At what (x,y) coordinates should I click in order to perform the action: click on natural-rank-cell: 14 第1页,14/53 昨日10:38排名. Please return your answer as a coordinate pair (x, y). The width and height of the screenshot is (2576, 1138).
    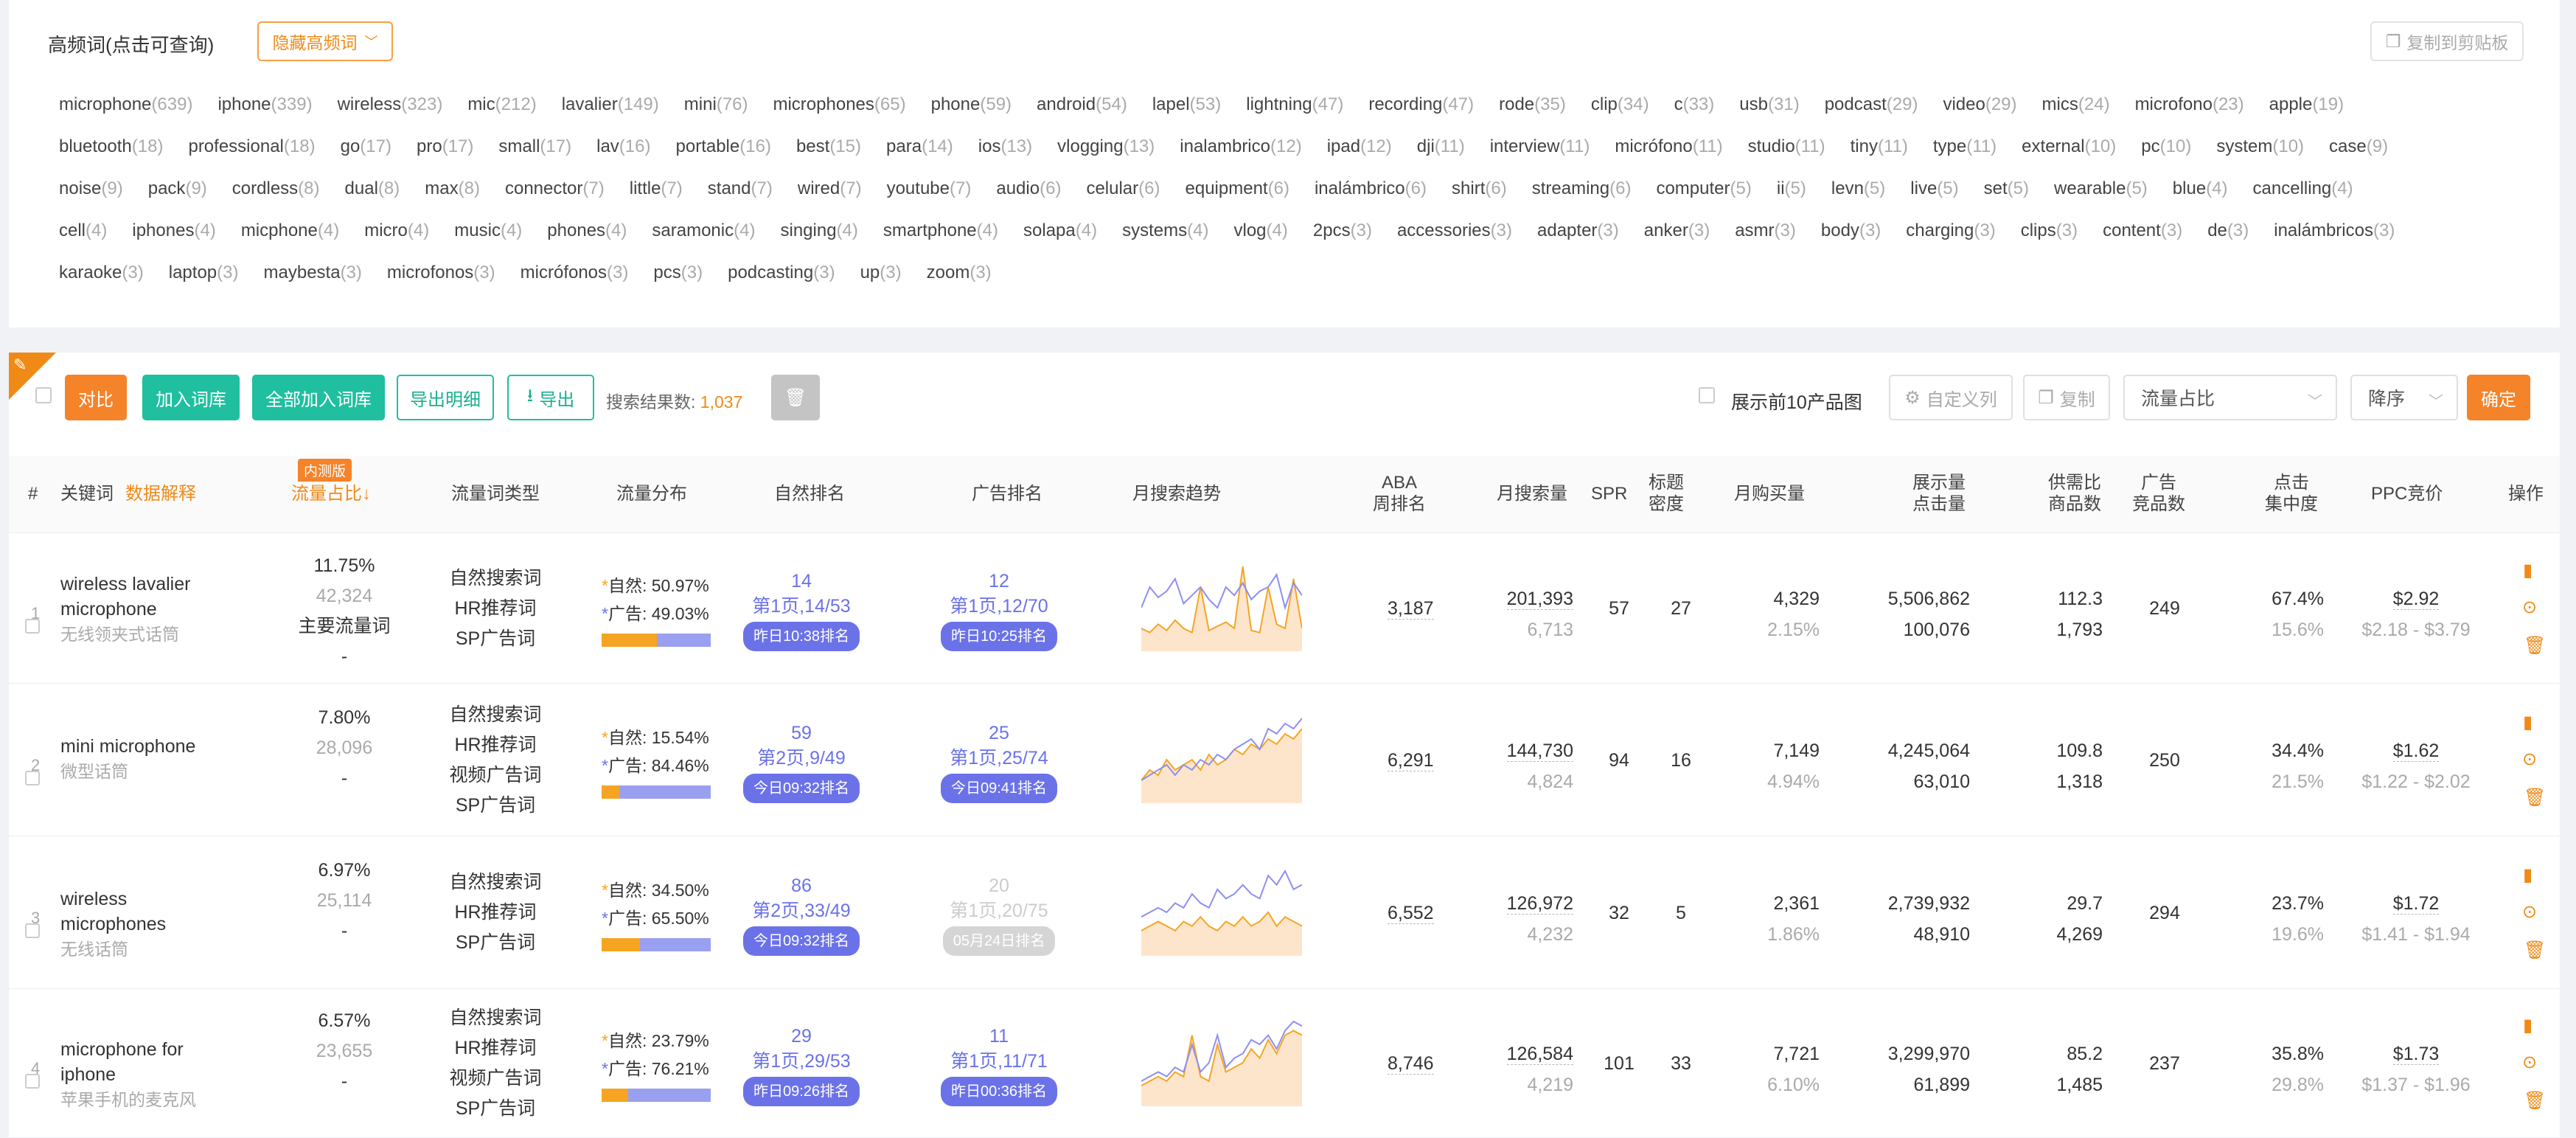
    Looking at the image, I should click on (802, 610).